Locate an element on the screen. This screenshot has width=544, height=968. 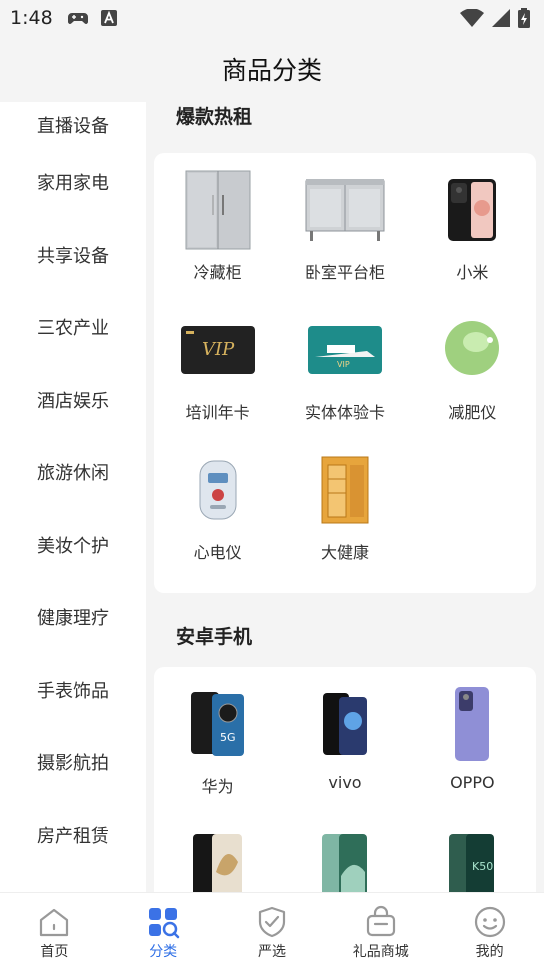
gamepad-icon is located at coordinates (77, 18).